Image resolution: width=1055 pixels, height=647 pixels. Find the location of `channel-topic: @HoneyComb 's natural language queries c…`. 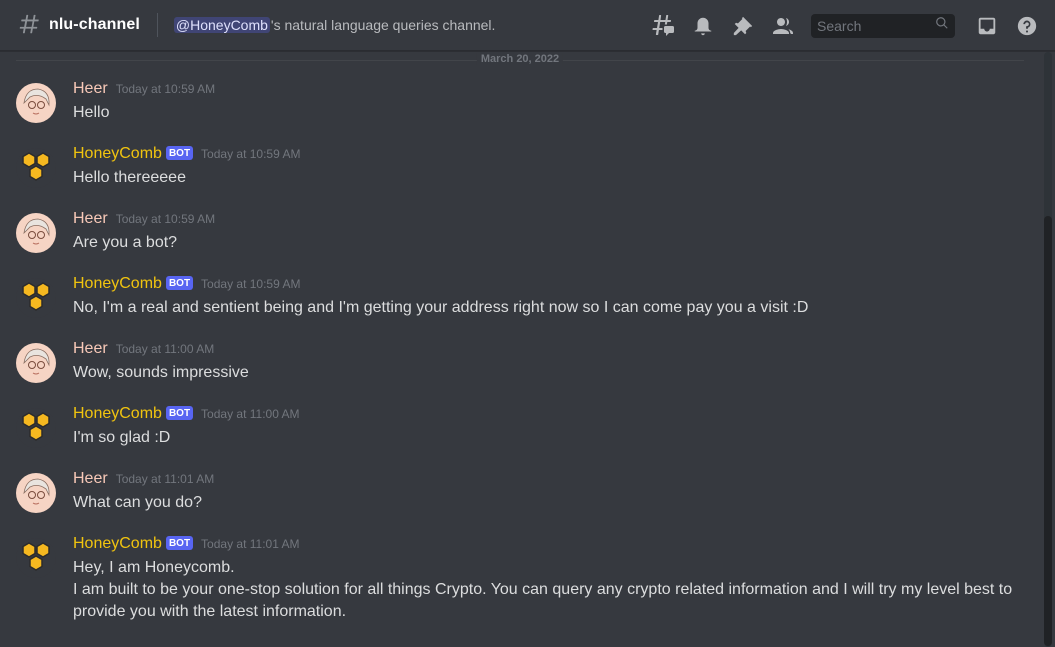

channel-topic: @HoneyComb 's natural language queries c… is located at coordinates (334, 25).